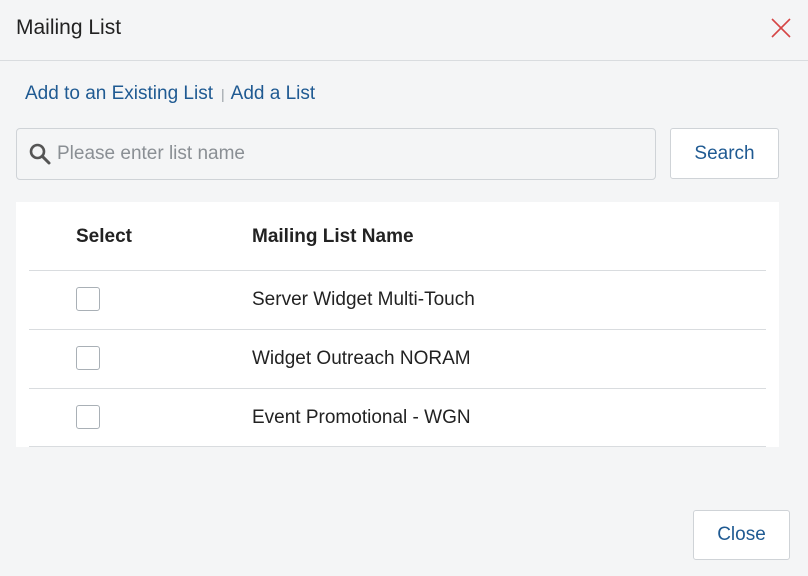 This screenshot has width=808, height=576. I want to click on mailing-list-name: Event Promotional - WGN, so click(361, 417).